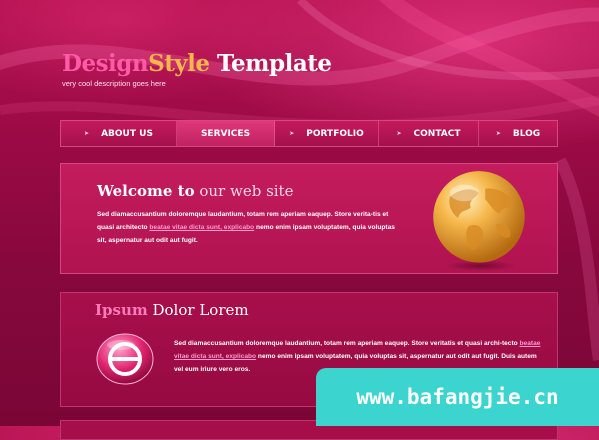 The image size is (599, 440). What do you see at coordinates (335, 133) in the screenshot?
I see `nav-item-label: PORTFOLIO` at bounding box center [335, 133].